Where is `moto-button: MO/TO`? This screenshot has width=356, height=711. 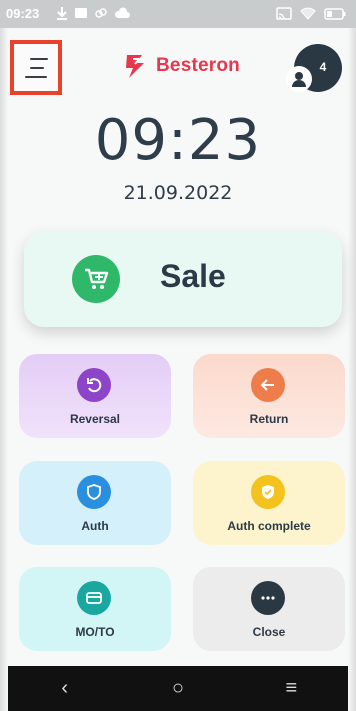
moto-button: MO/TO is located at coordinates (95, 609).